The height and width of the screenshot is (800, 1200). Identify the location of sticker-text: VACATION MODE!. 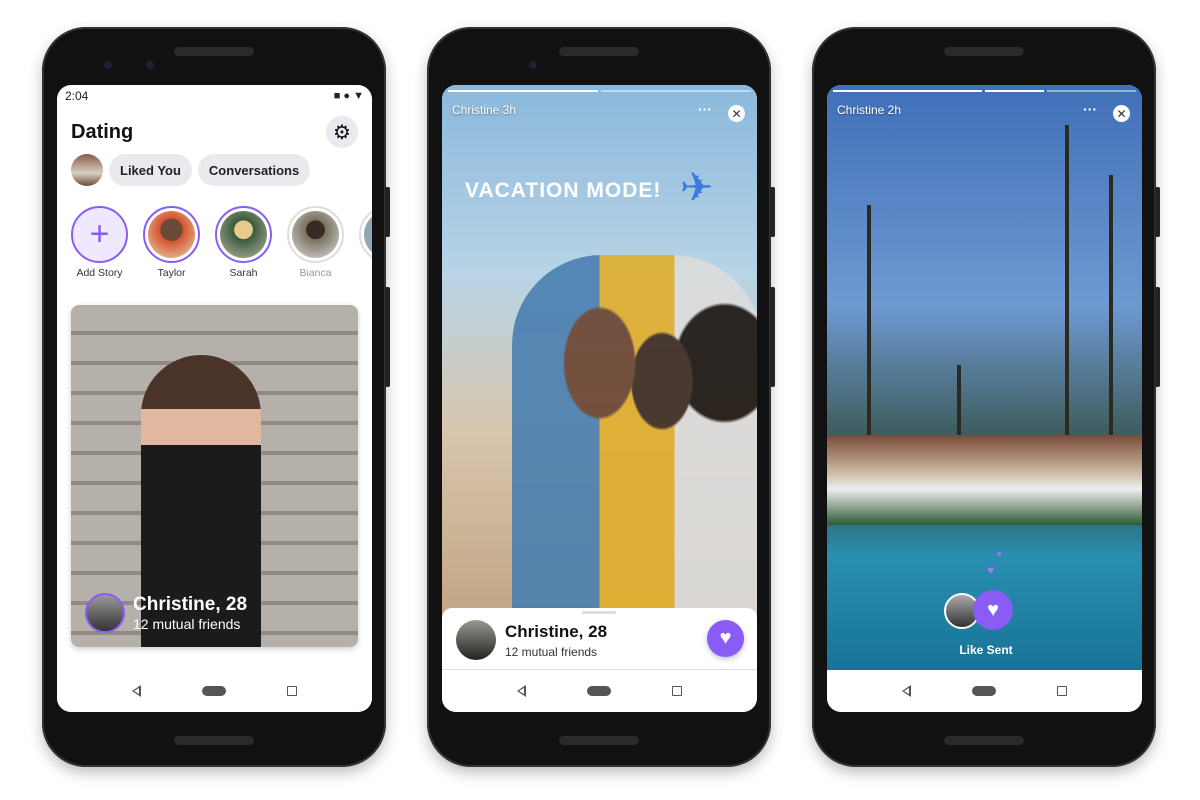
(563, 190).